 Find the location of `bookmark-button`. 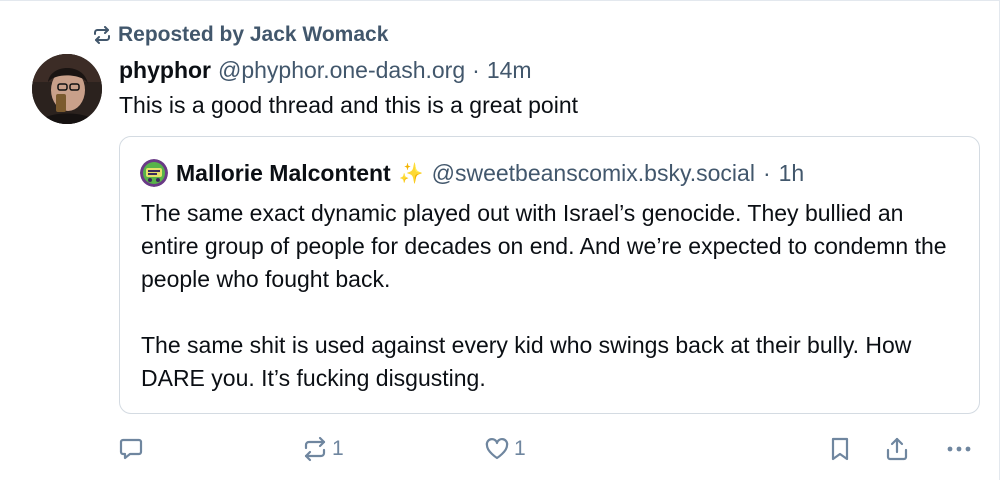

bookmark-button is located at coordinates (840, 449).